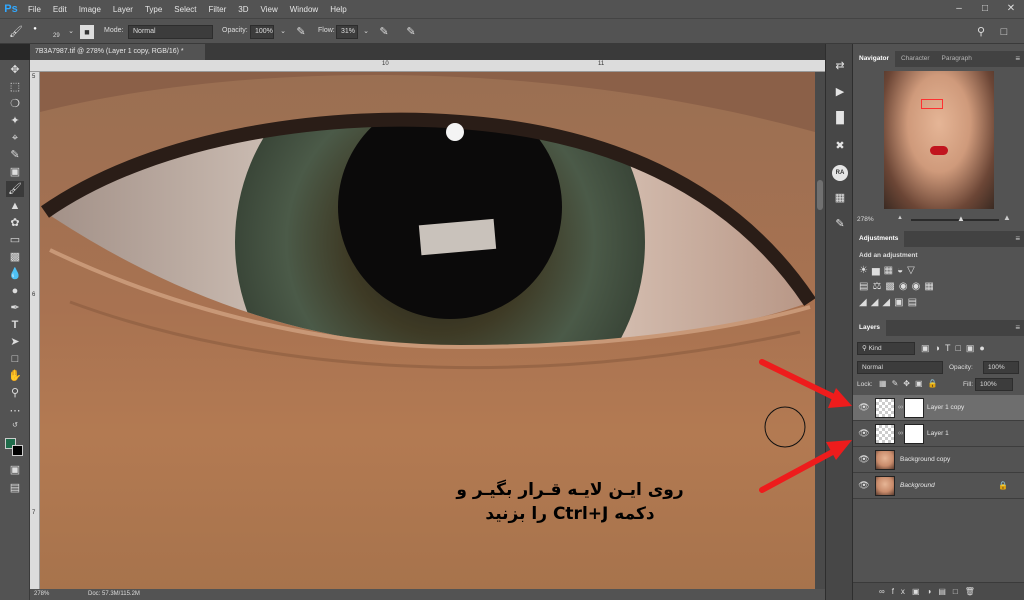 The width and height of the screenshot is (1024, 600). I want to click on spot-healing-tool-icon: ▣, so click(15, 172).